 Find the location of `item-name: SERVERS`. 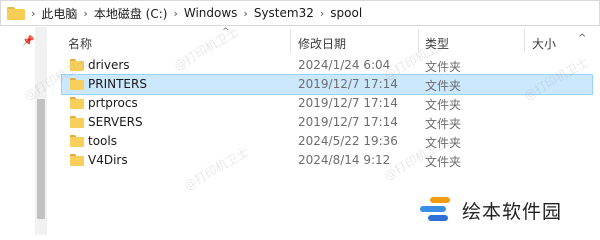

item-name: SERVERS is located at coordinates (115, 122).